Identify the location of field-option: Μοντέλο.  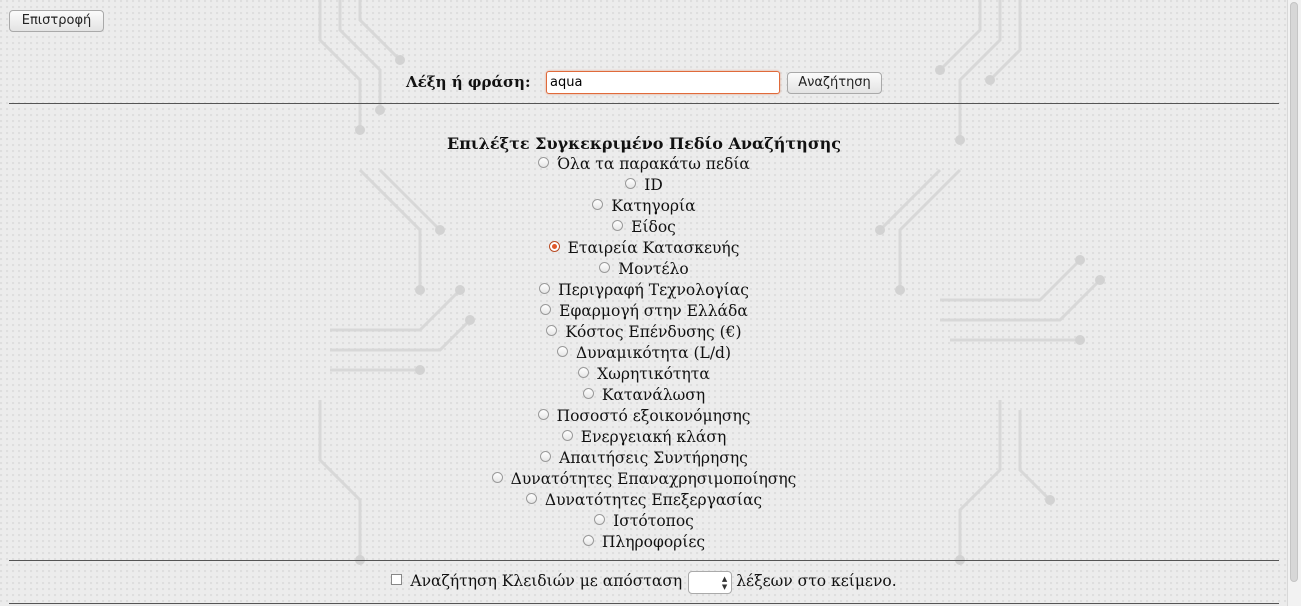
(644, 269).